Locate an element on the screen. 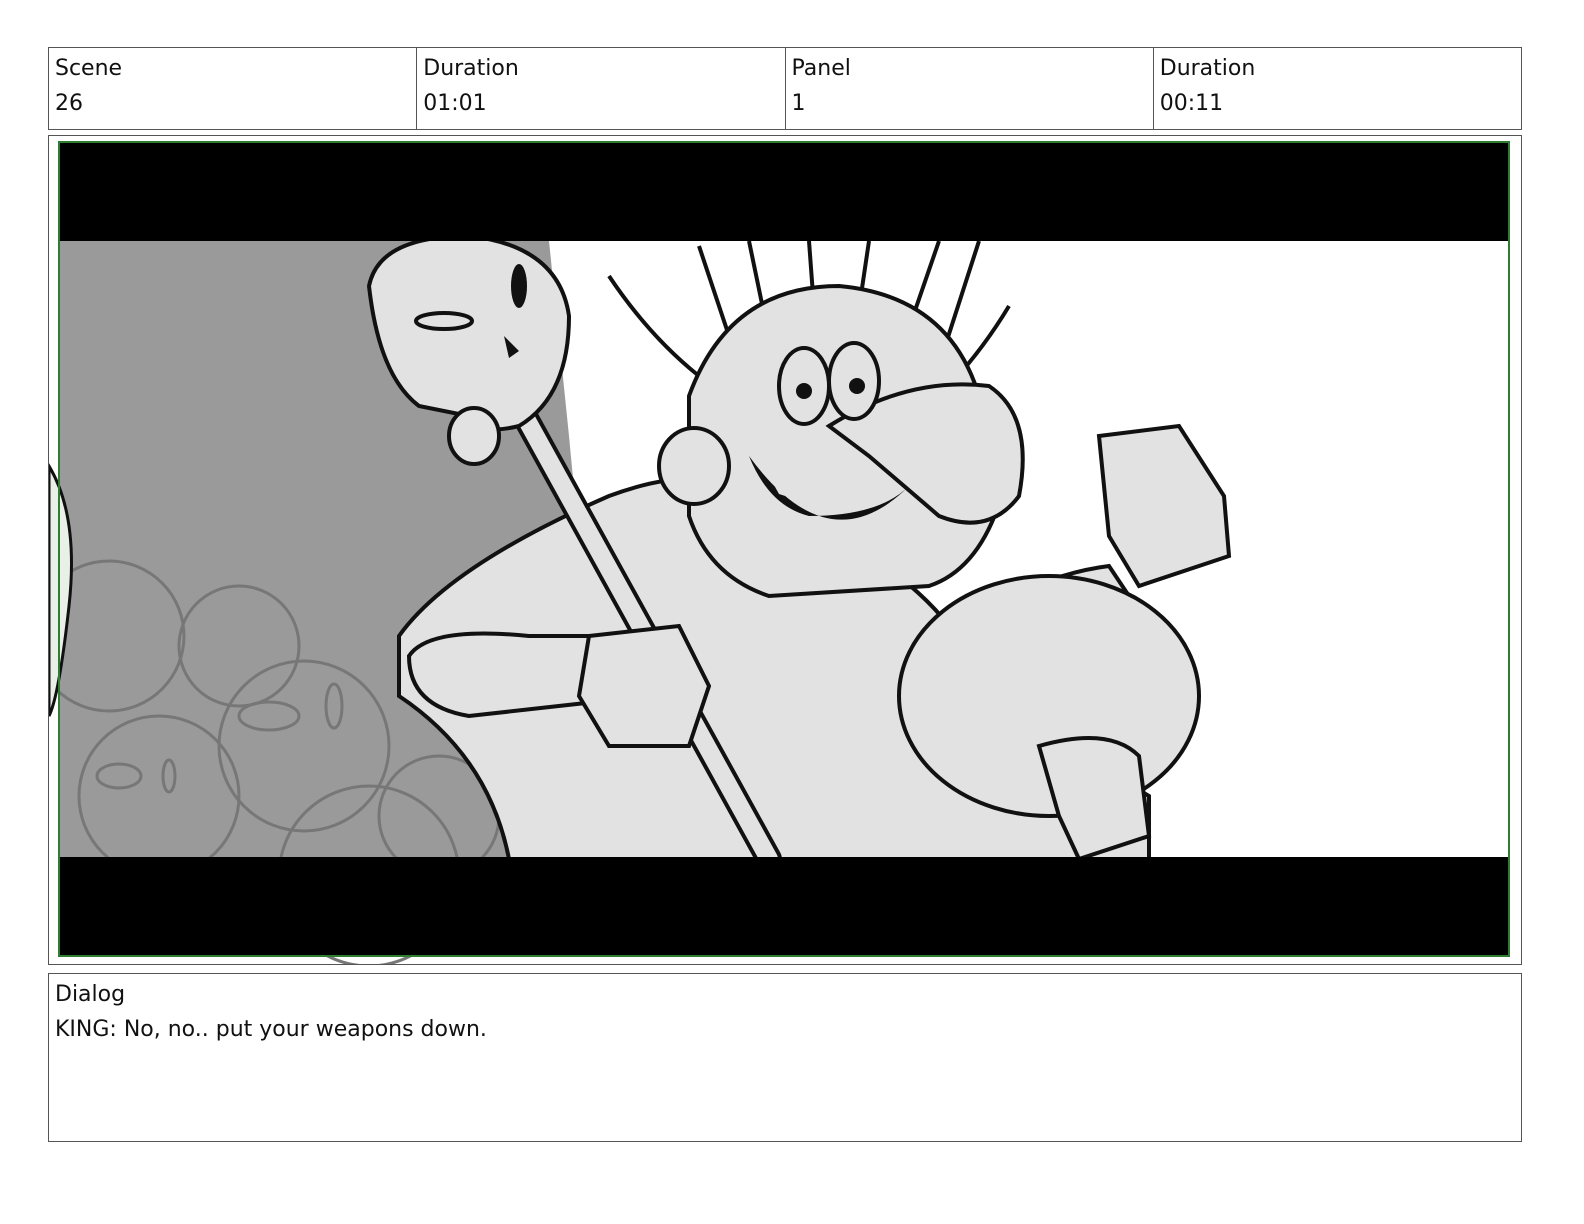 This screenshot has width=1584, height=1224. panel-cell: Panel 1 is located at coordinates (970, 88).